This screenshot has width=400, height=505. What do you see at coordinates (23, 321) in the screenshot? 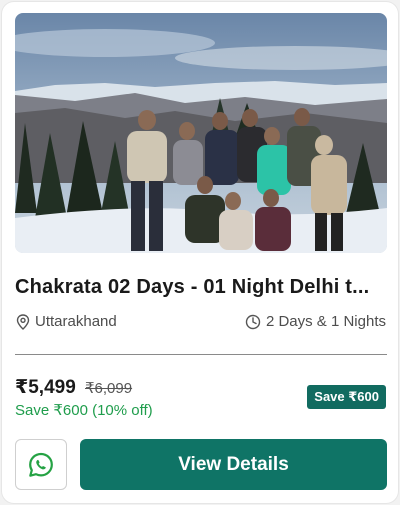
I see `location-pin-icon` at bounding box center [23, 321].